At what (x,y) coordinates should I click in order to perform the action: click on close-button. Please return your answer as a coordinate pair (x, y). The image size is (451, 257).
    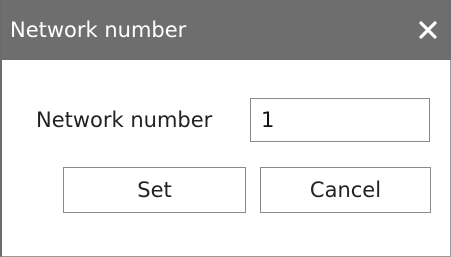
    Looking at the image, I should click on (428, 30).